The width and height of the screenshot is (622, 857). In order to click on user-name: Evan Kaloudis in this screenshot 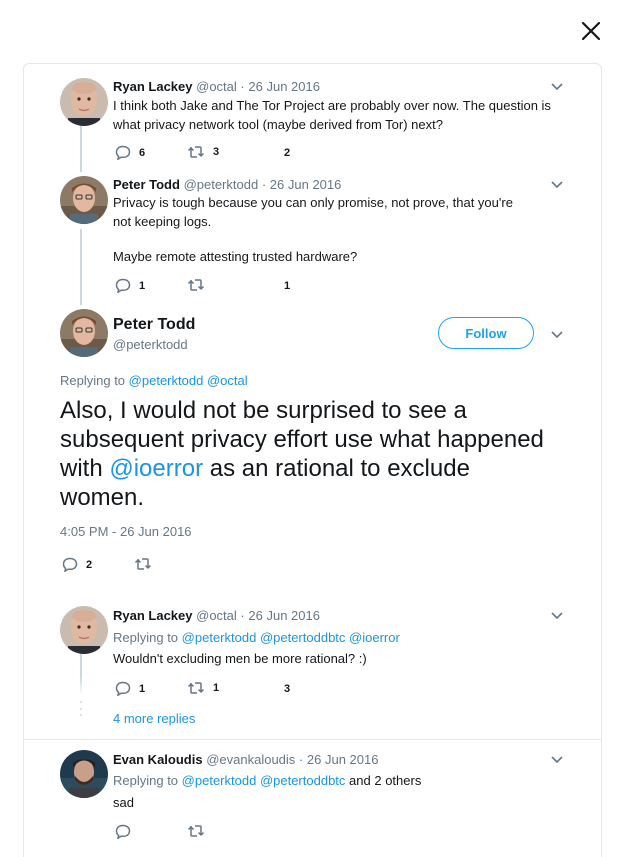, I will do `click(158, 759)`.